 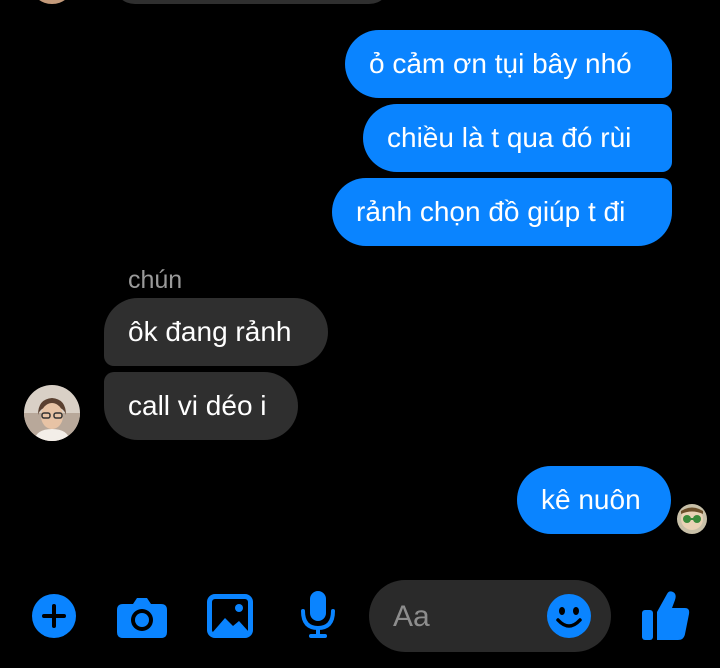 I want to click on message-bubble-outgoing: chiều là t qua đó rùi, so click(x=517, y=138).